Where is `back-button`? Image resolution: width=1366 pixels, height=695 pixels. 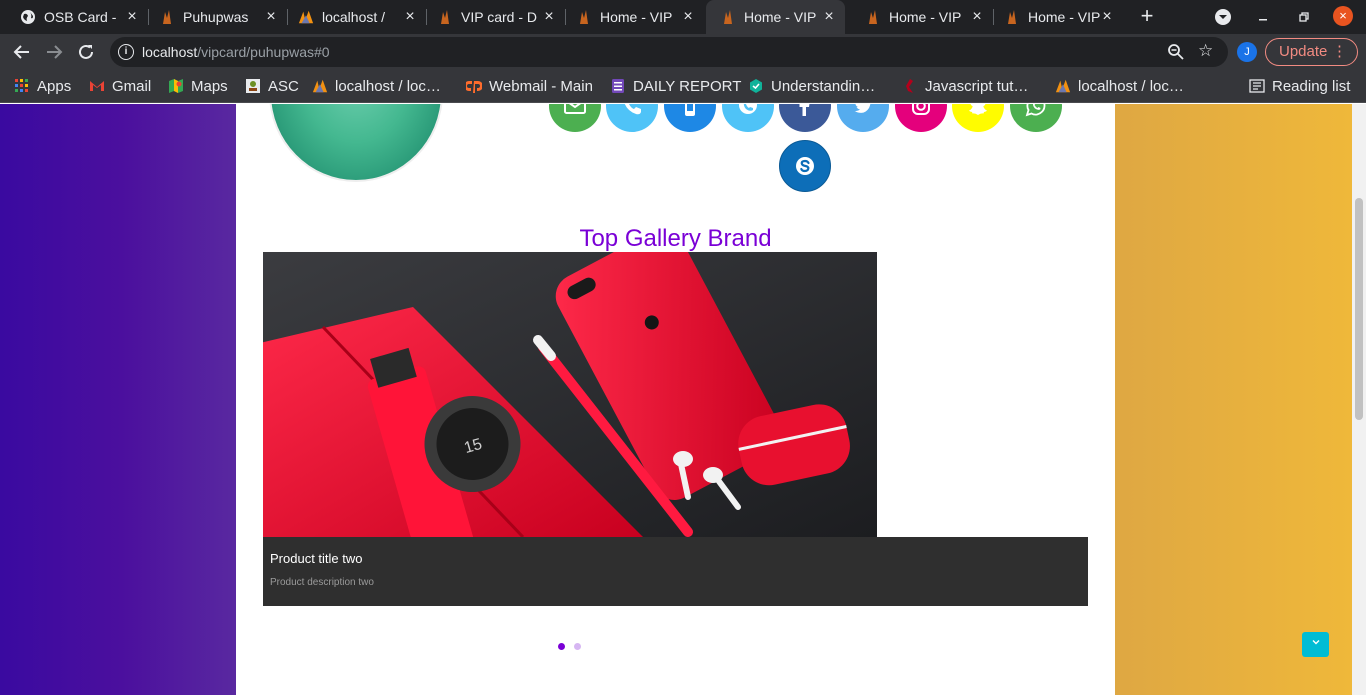 back-button is located at coordinates (22, 52).